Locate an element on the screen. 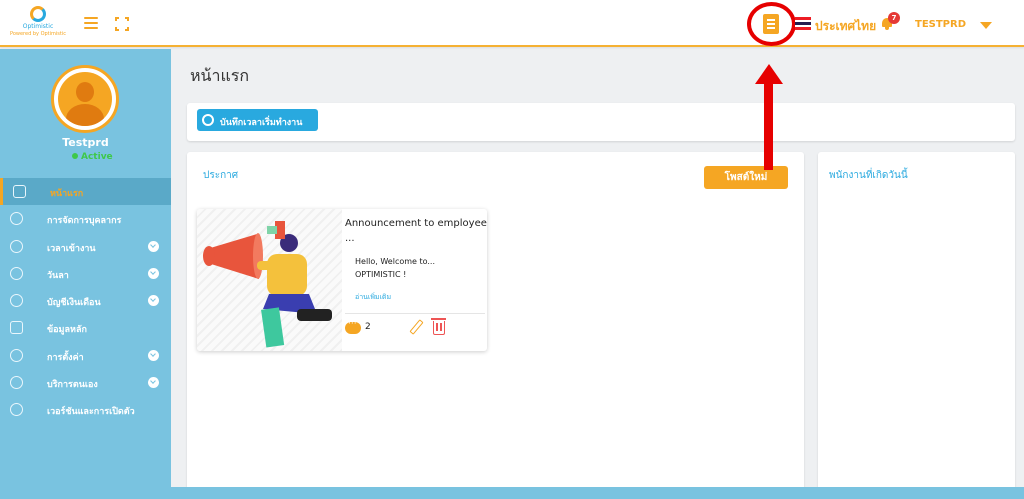  annotation-arrow-shaft is located at coordinates (768, 125).